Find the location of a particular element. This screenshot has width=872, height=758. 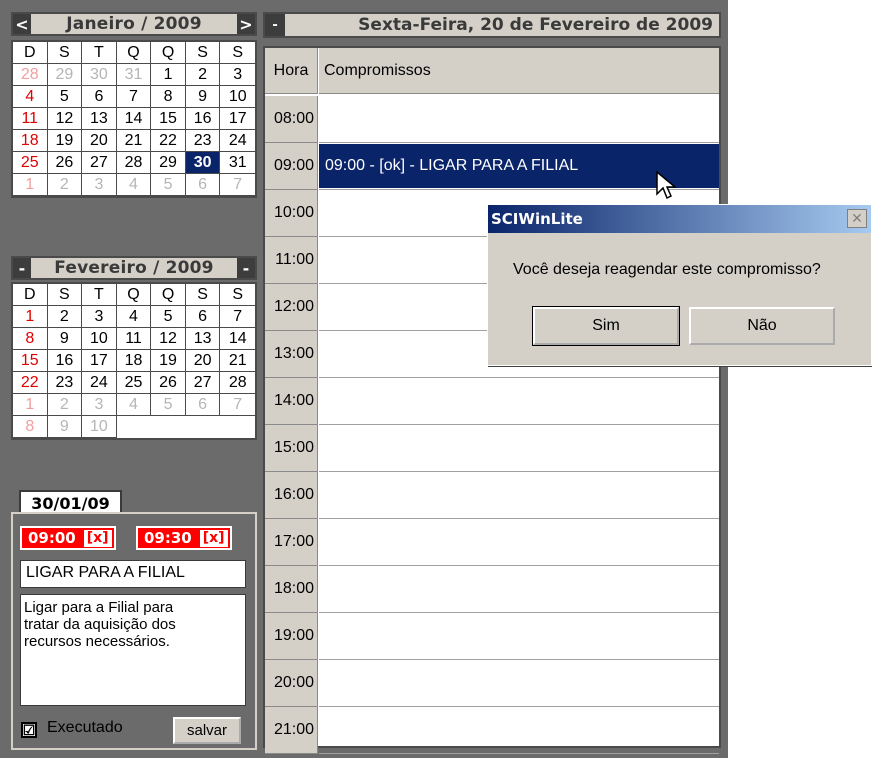

collapse-day-button: - is located at coordinates (275, 25).